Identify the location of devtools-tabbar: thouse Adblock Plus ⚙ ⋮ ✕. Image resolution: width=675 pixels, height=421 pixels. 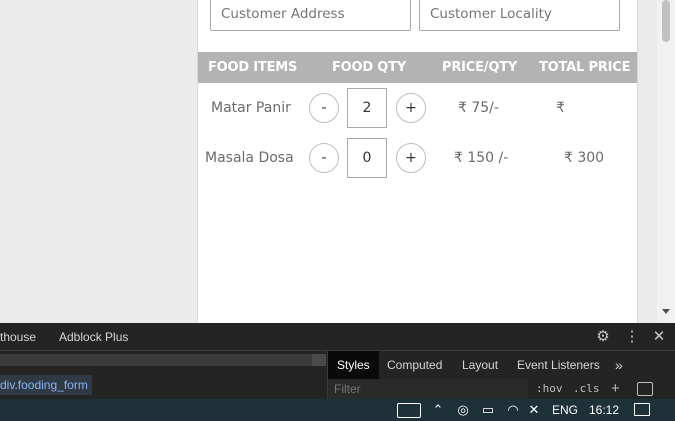
(337, 337).